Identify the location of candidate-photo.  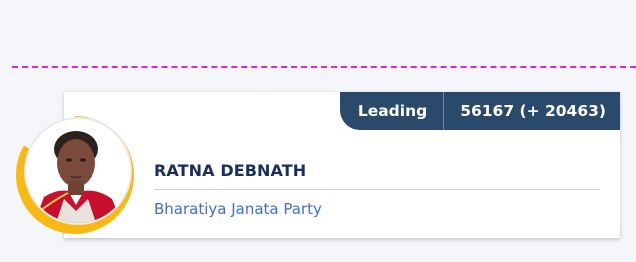
(78, 171).